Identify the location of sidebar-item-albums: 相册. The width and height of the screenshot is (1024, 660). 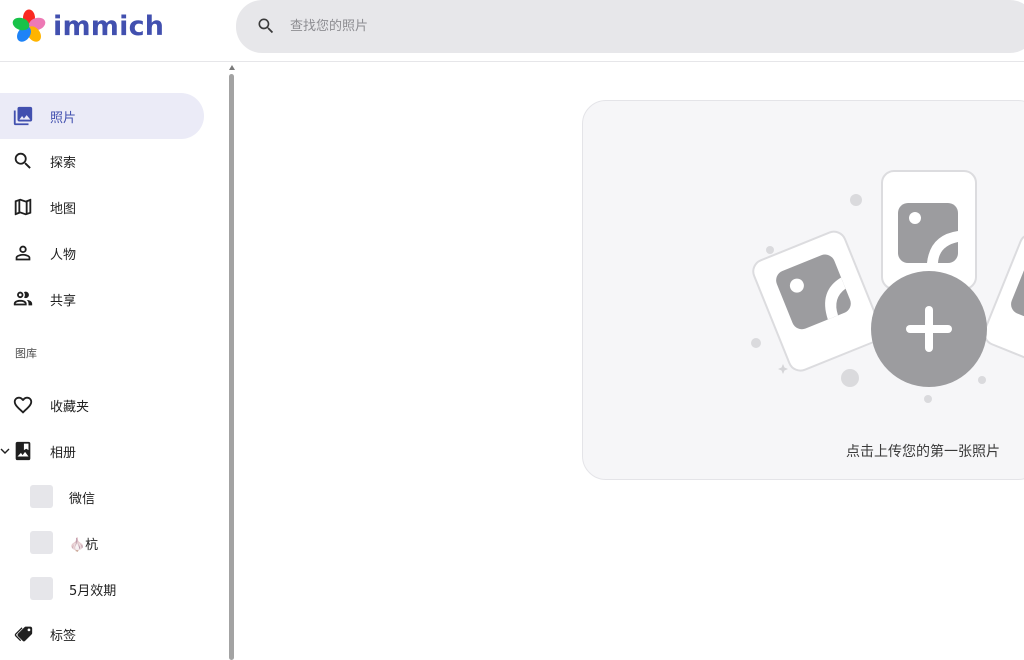
(102, 451).